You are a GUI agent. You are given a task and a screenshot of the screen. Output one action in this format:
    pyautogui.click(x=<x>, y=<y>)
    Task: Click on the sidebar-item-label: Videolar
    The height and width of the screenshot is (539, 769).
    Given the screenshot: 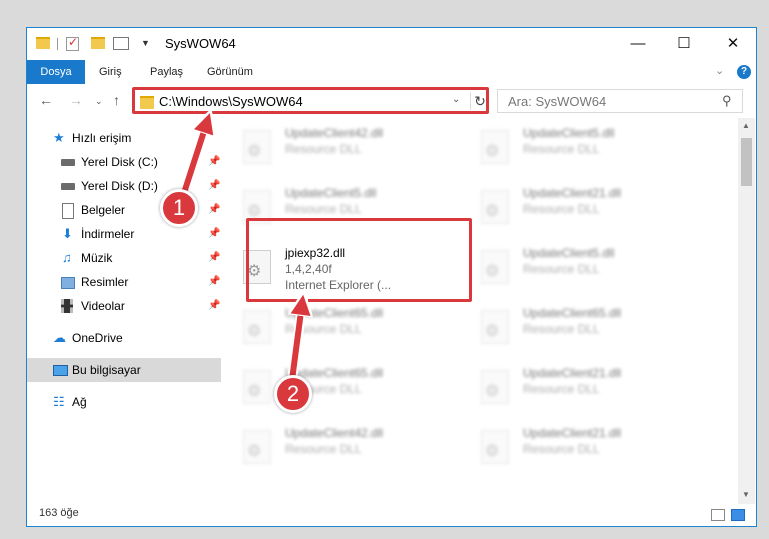 What is the action you would take?
    pyautogui.click(x=103, y=306)
    